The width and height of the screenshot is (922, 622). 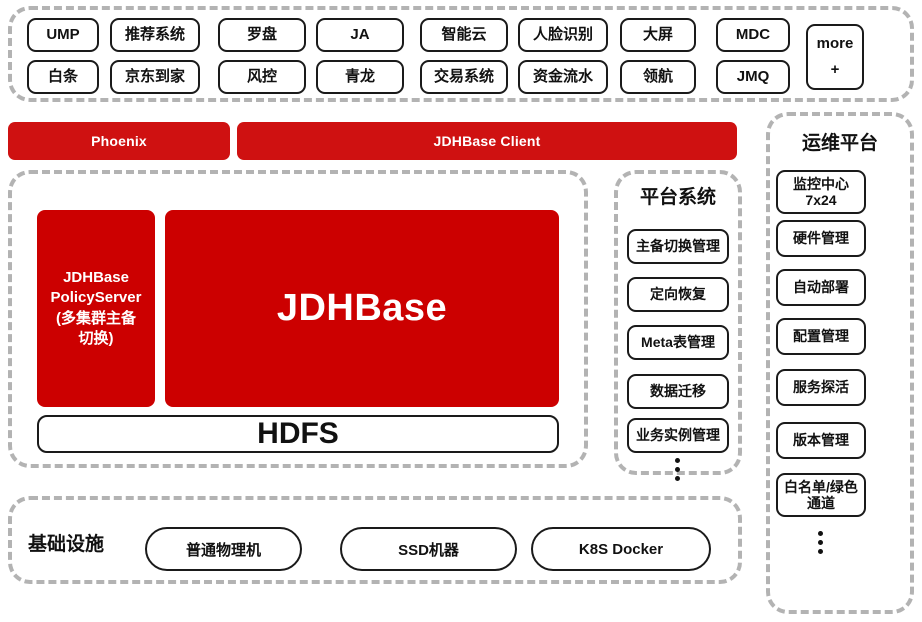 I want to click on app-chip-jingdongdaojia: 京东到家, so click(x=155, y=77).